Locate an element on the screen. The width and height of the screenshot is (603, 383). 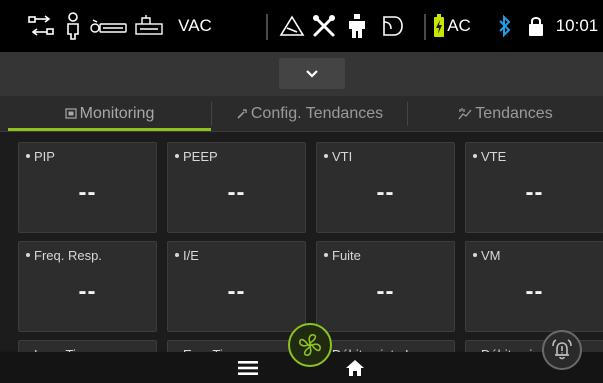
home-icon is located at coordinates (355, 367).